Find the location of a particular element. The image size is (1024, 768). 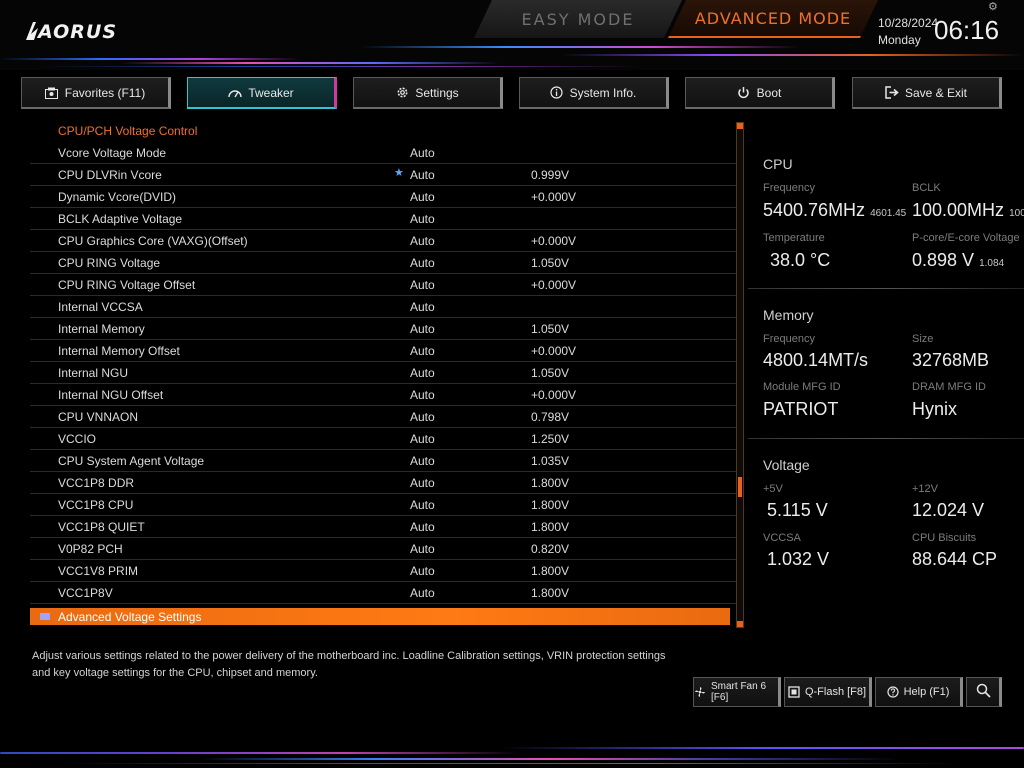

scroll-thumb is located at coordinates (740, 487).